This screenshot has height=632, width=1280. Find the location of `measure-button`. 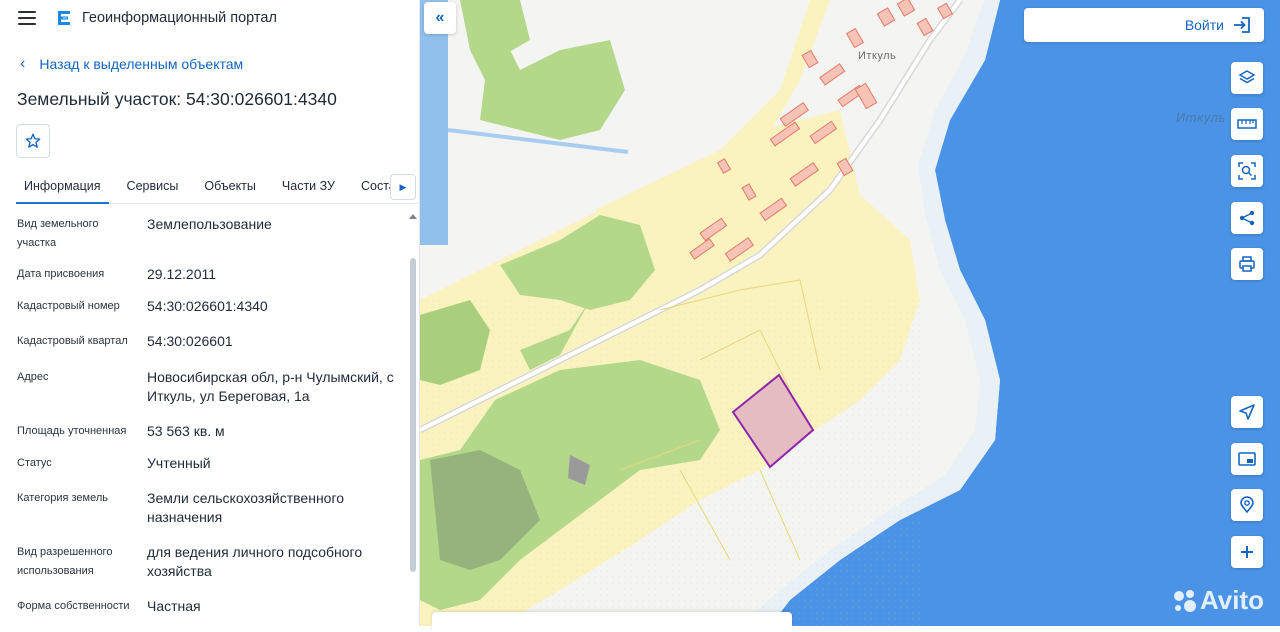

measure-button is located at coordinates (1247, 124).